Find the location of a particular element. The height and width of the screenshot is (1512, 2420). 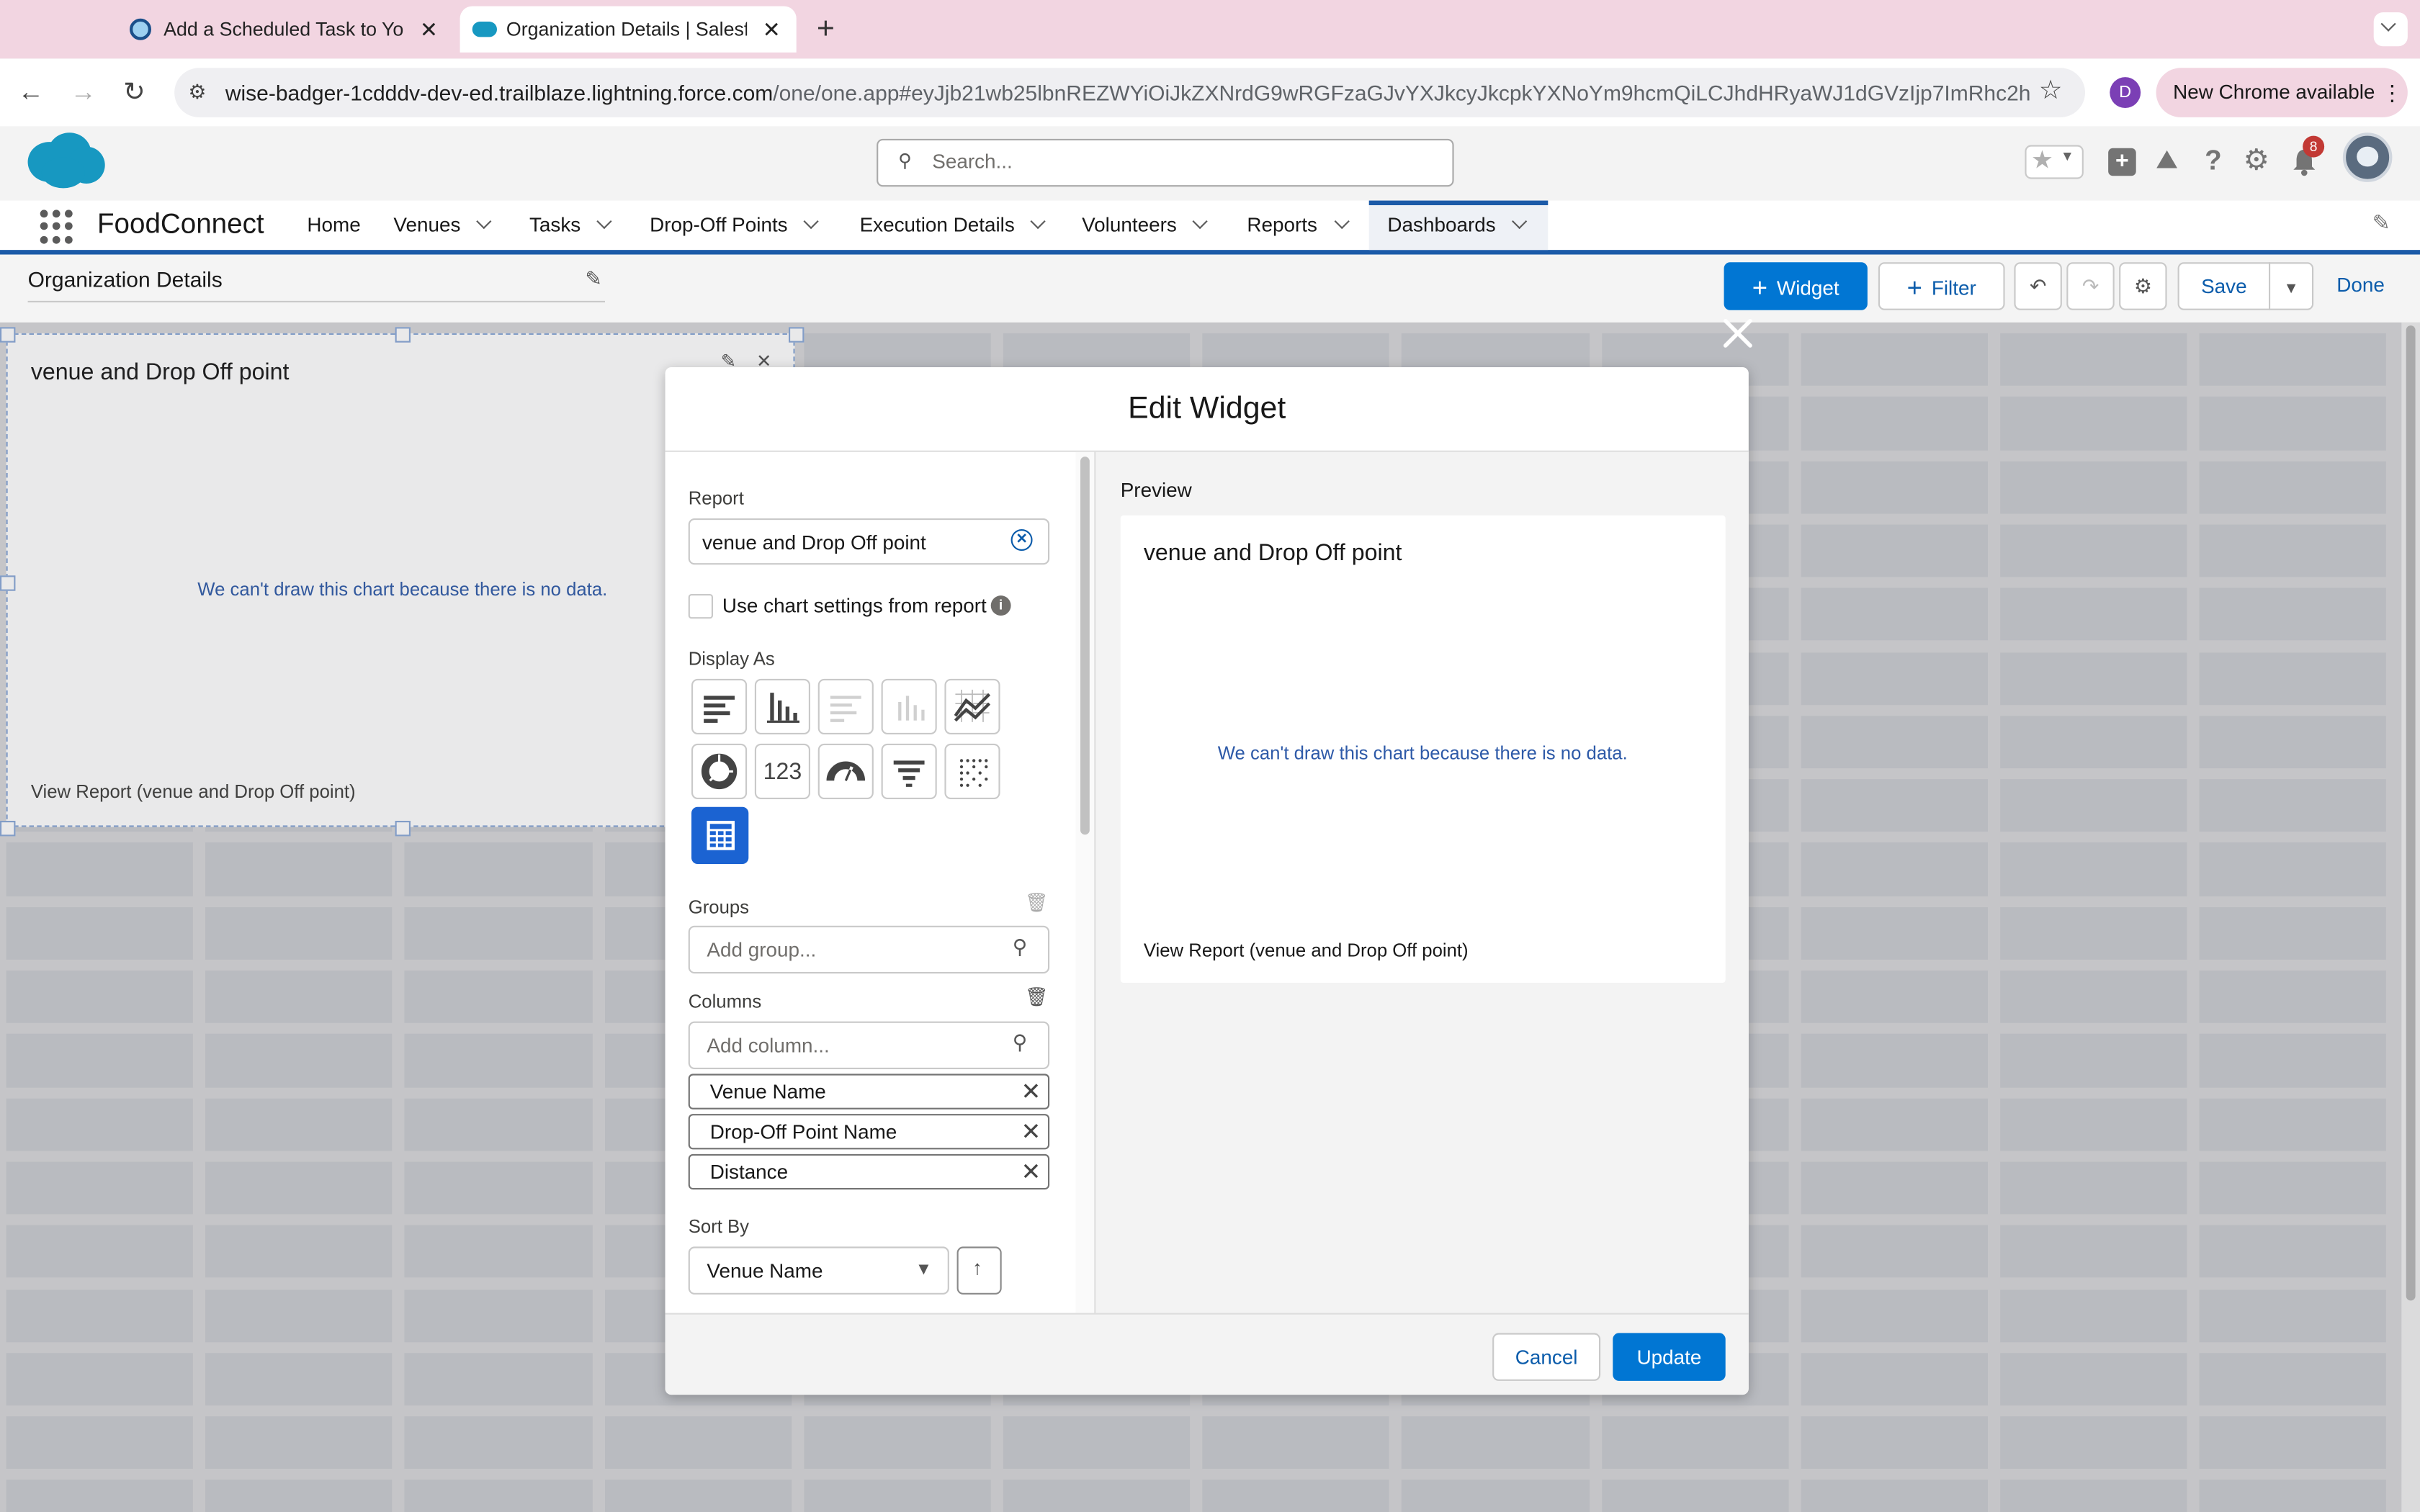

clear-report-icon: ✕ is located at coordinates (1022, 540).